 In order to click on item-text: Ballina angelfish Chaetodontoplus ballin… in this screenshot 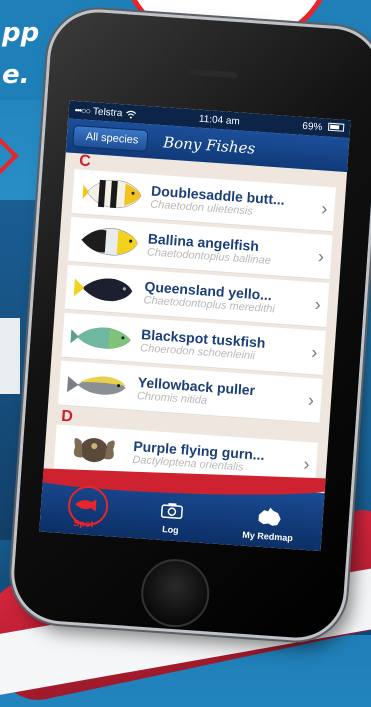, I will do `click(230, 249)`.